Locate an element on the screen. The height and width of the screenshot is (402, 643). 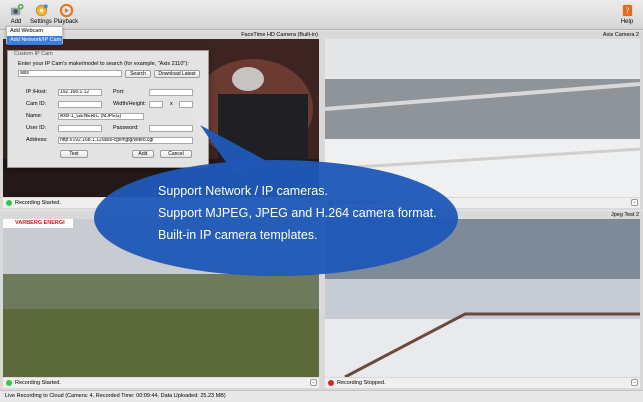
model-search-input: axis is located at coordinates (70, 73).